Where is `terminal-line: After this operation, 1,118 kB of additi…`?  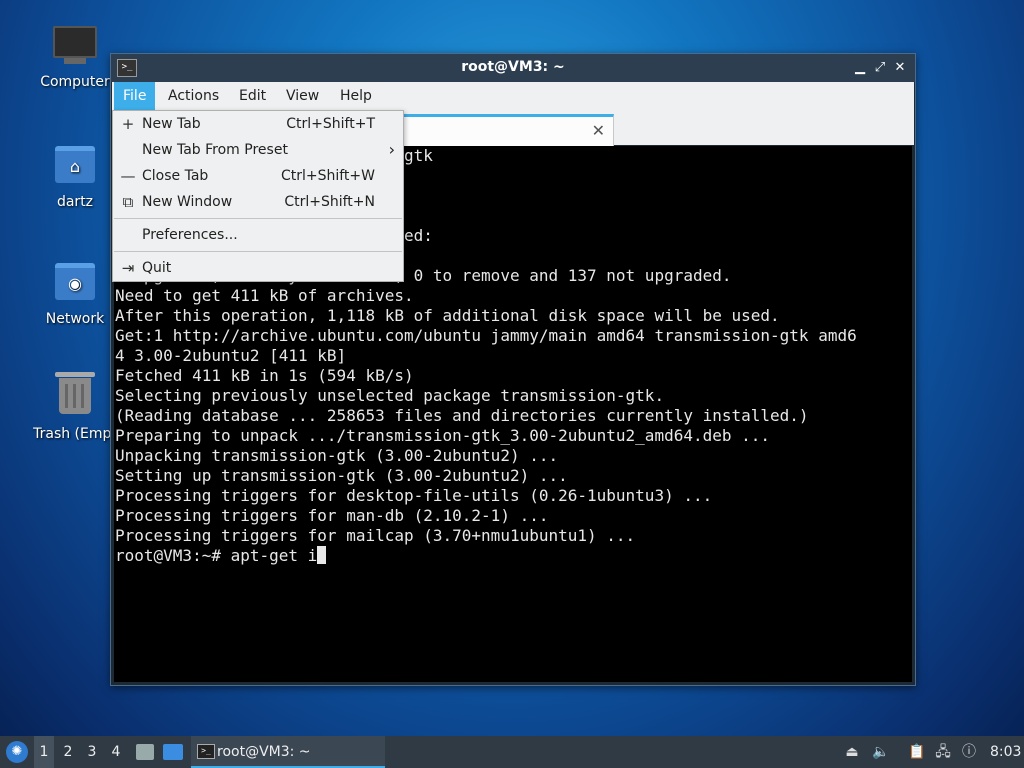 terminal-line: After this operation, 1,118 kB of additi… is located at coordinates (447, 315).